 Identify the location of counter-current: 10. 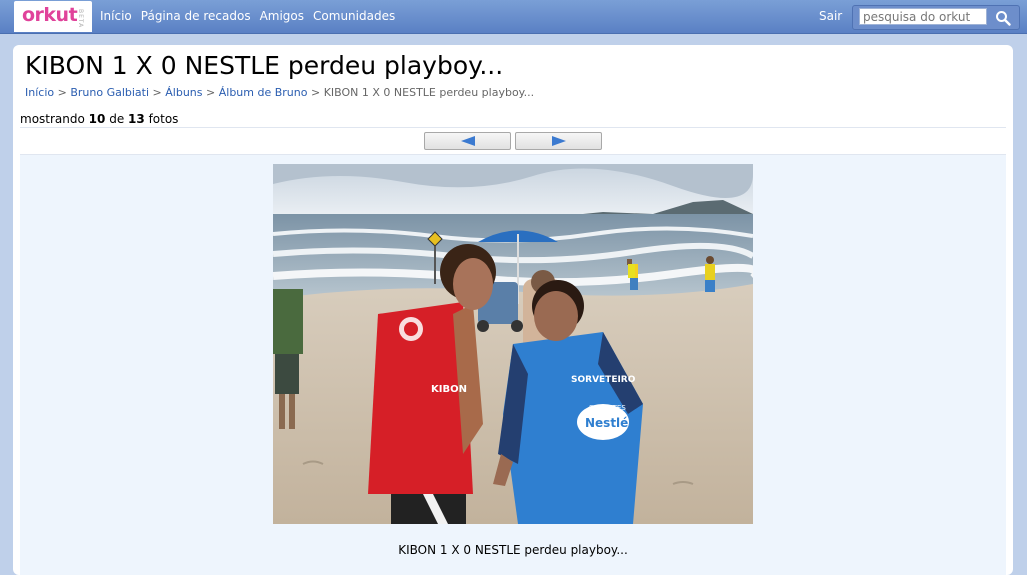
(97, 119).